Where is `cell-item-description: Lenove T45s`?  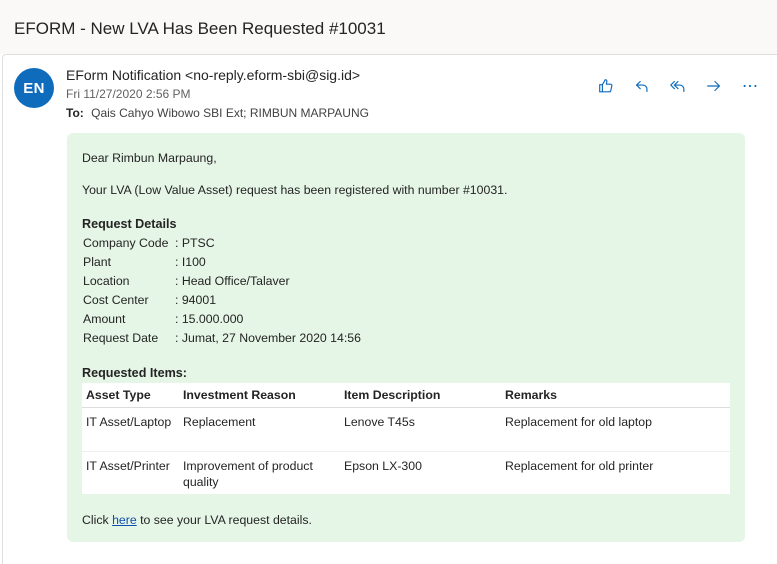 cell-item-description: Lenove T45s is located at coordinates (420, 429).